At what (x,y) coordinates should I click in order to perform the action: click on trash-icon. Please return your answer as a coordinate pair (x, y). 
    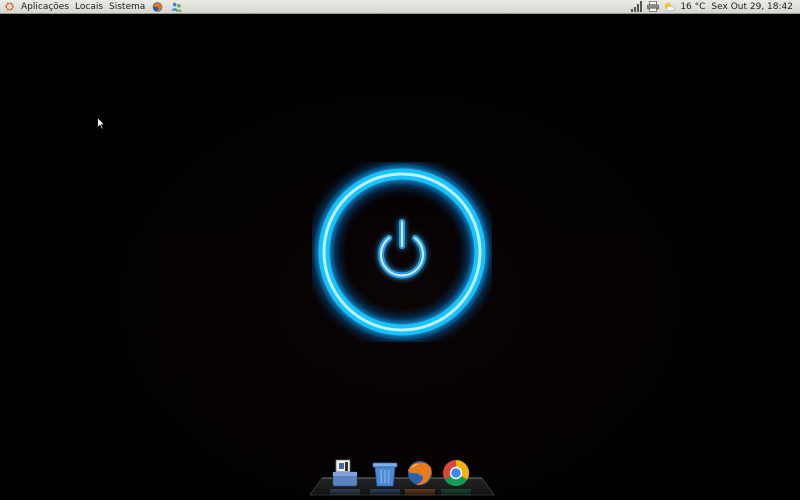
    Looking at the image, I should click on (385, 473).